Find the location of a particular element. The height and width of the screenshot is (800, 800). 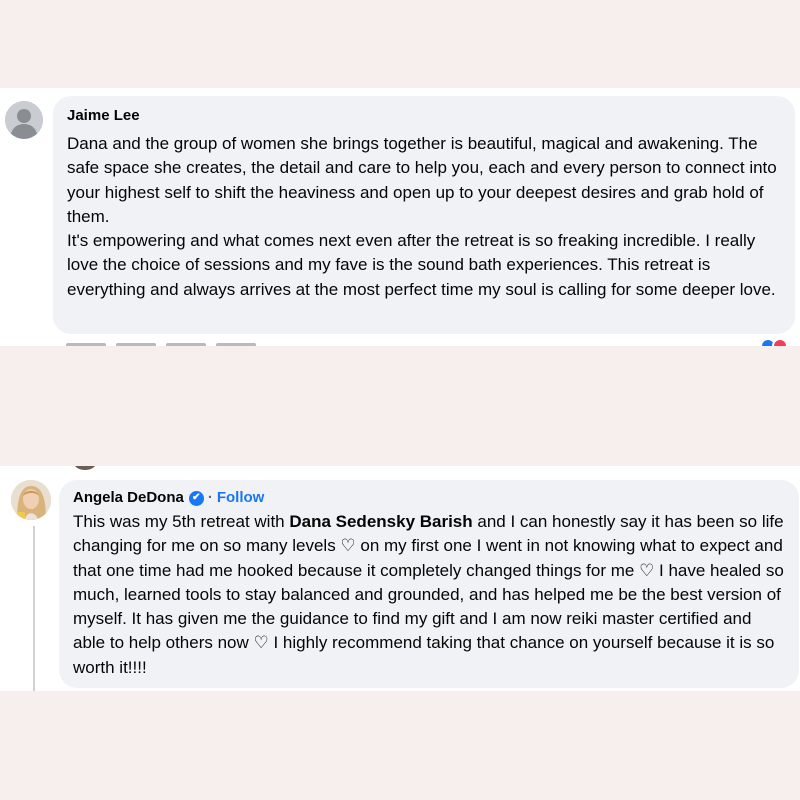

avatar is located at coordinates (31, 500).